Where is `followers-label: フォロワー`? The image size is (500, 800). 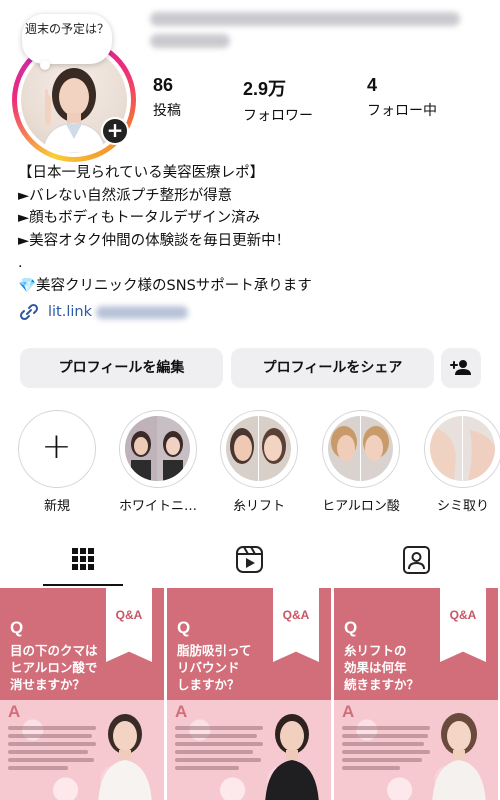 followers-label: フォロワー is located at coordinates (278, 116).